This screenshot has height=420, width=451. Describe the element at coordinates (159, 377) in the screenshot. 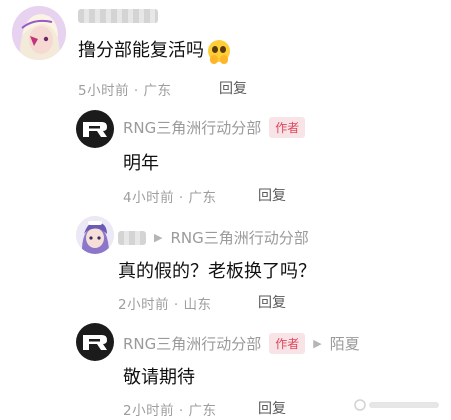

I see `comment-text: 敬请期待` at that location.